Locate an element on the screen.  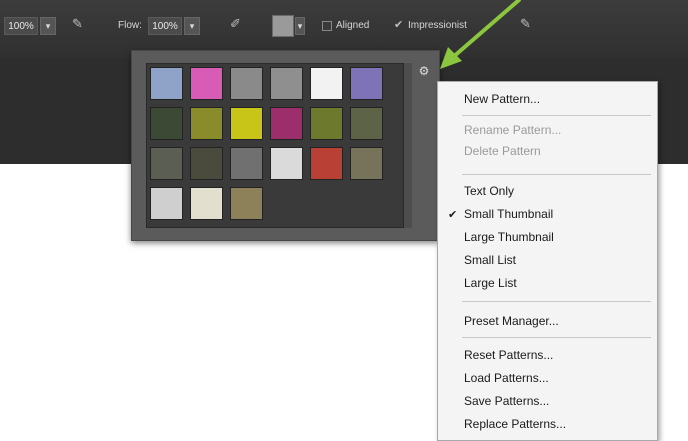
menu-item: Text Only is located at coordinates (489, 191).